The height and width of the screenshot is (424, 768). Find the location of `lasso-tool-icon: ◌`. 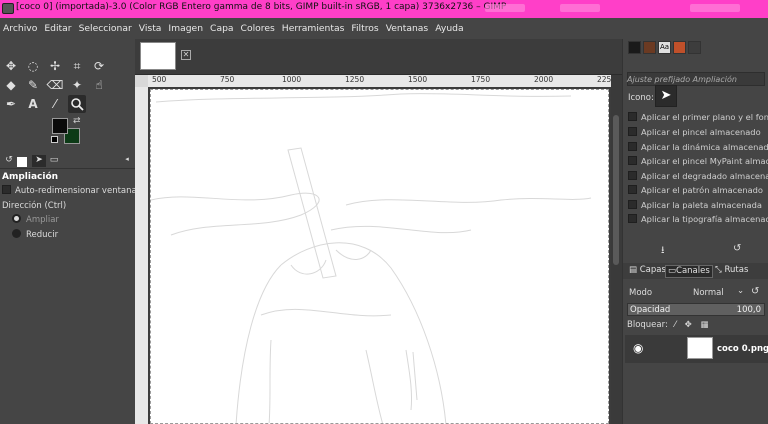

lasso-tool-icon: ◌ is located at coordinates (33, 66).